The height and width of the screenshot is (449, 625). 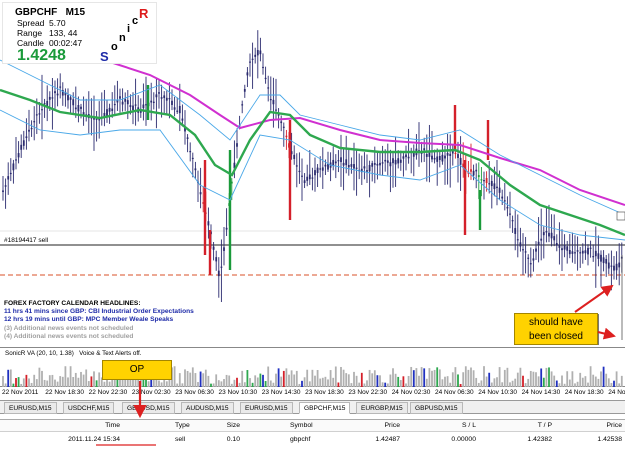 What do you see at coordinates (545, 425) in the screenshot?
I see `column-header: T / P` at bounding box center [545, 425].